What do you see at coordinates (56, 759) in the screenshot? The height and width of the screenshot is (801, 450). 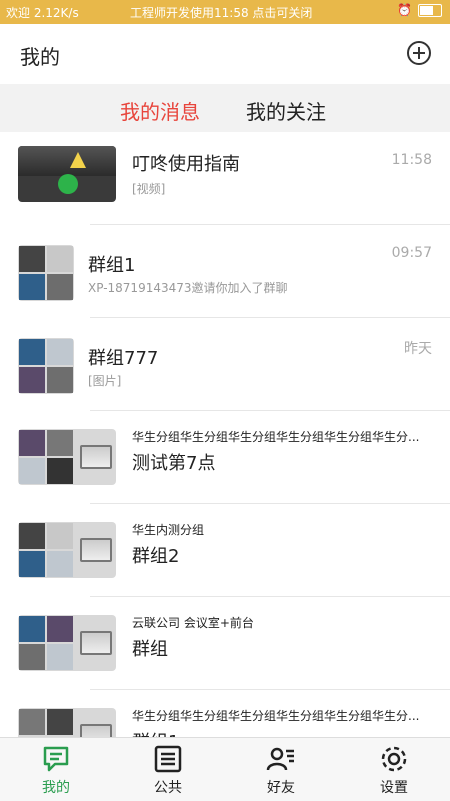 I see `chat-icon` at bounding box center [56, 759].